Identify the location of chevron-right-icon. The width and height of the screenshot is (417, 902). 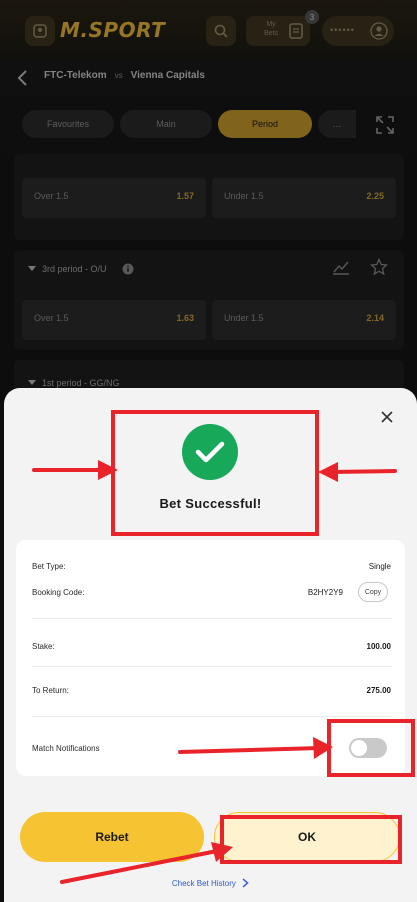
(245, 884).